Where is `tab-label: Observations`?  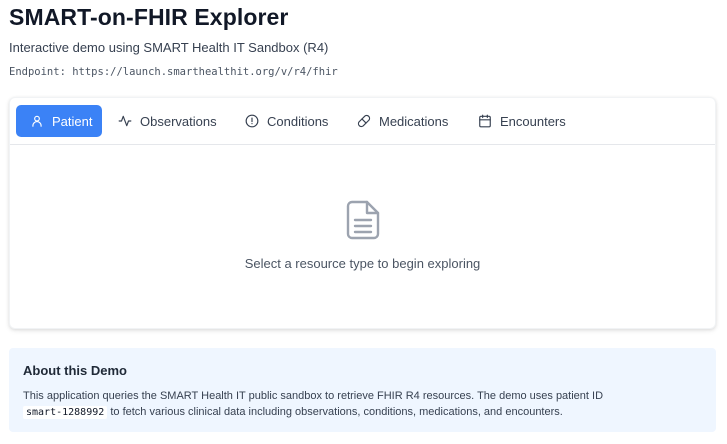 tab-label: Observations is located at coordinates (178, 121).